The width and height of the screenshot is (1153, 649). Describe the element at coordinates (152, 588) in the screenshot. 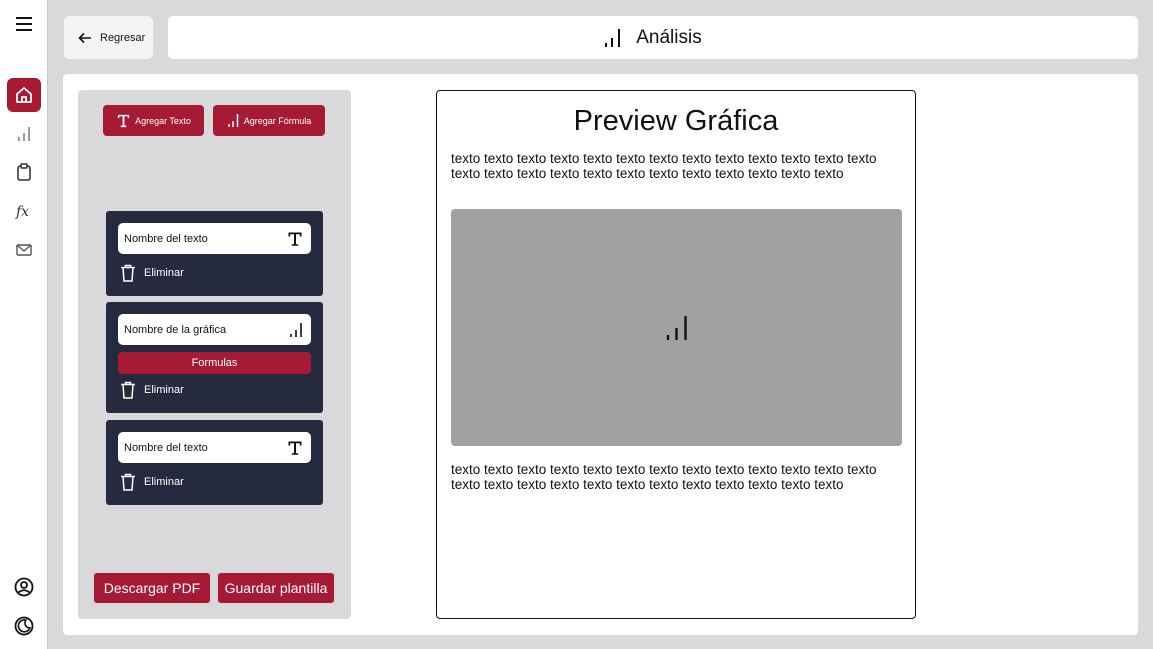

I see `download-pdf-button: Descargar PDF` at that location.